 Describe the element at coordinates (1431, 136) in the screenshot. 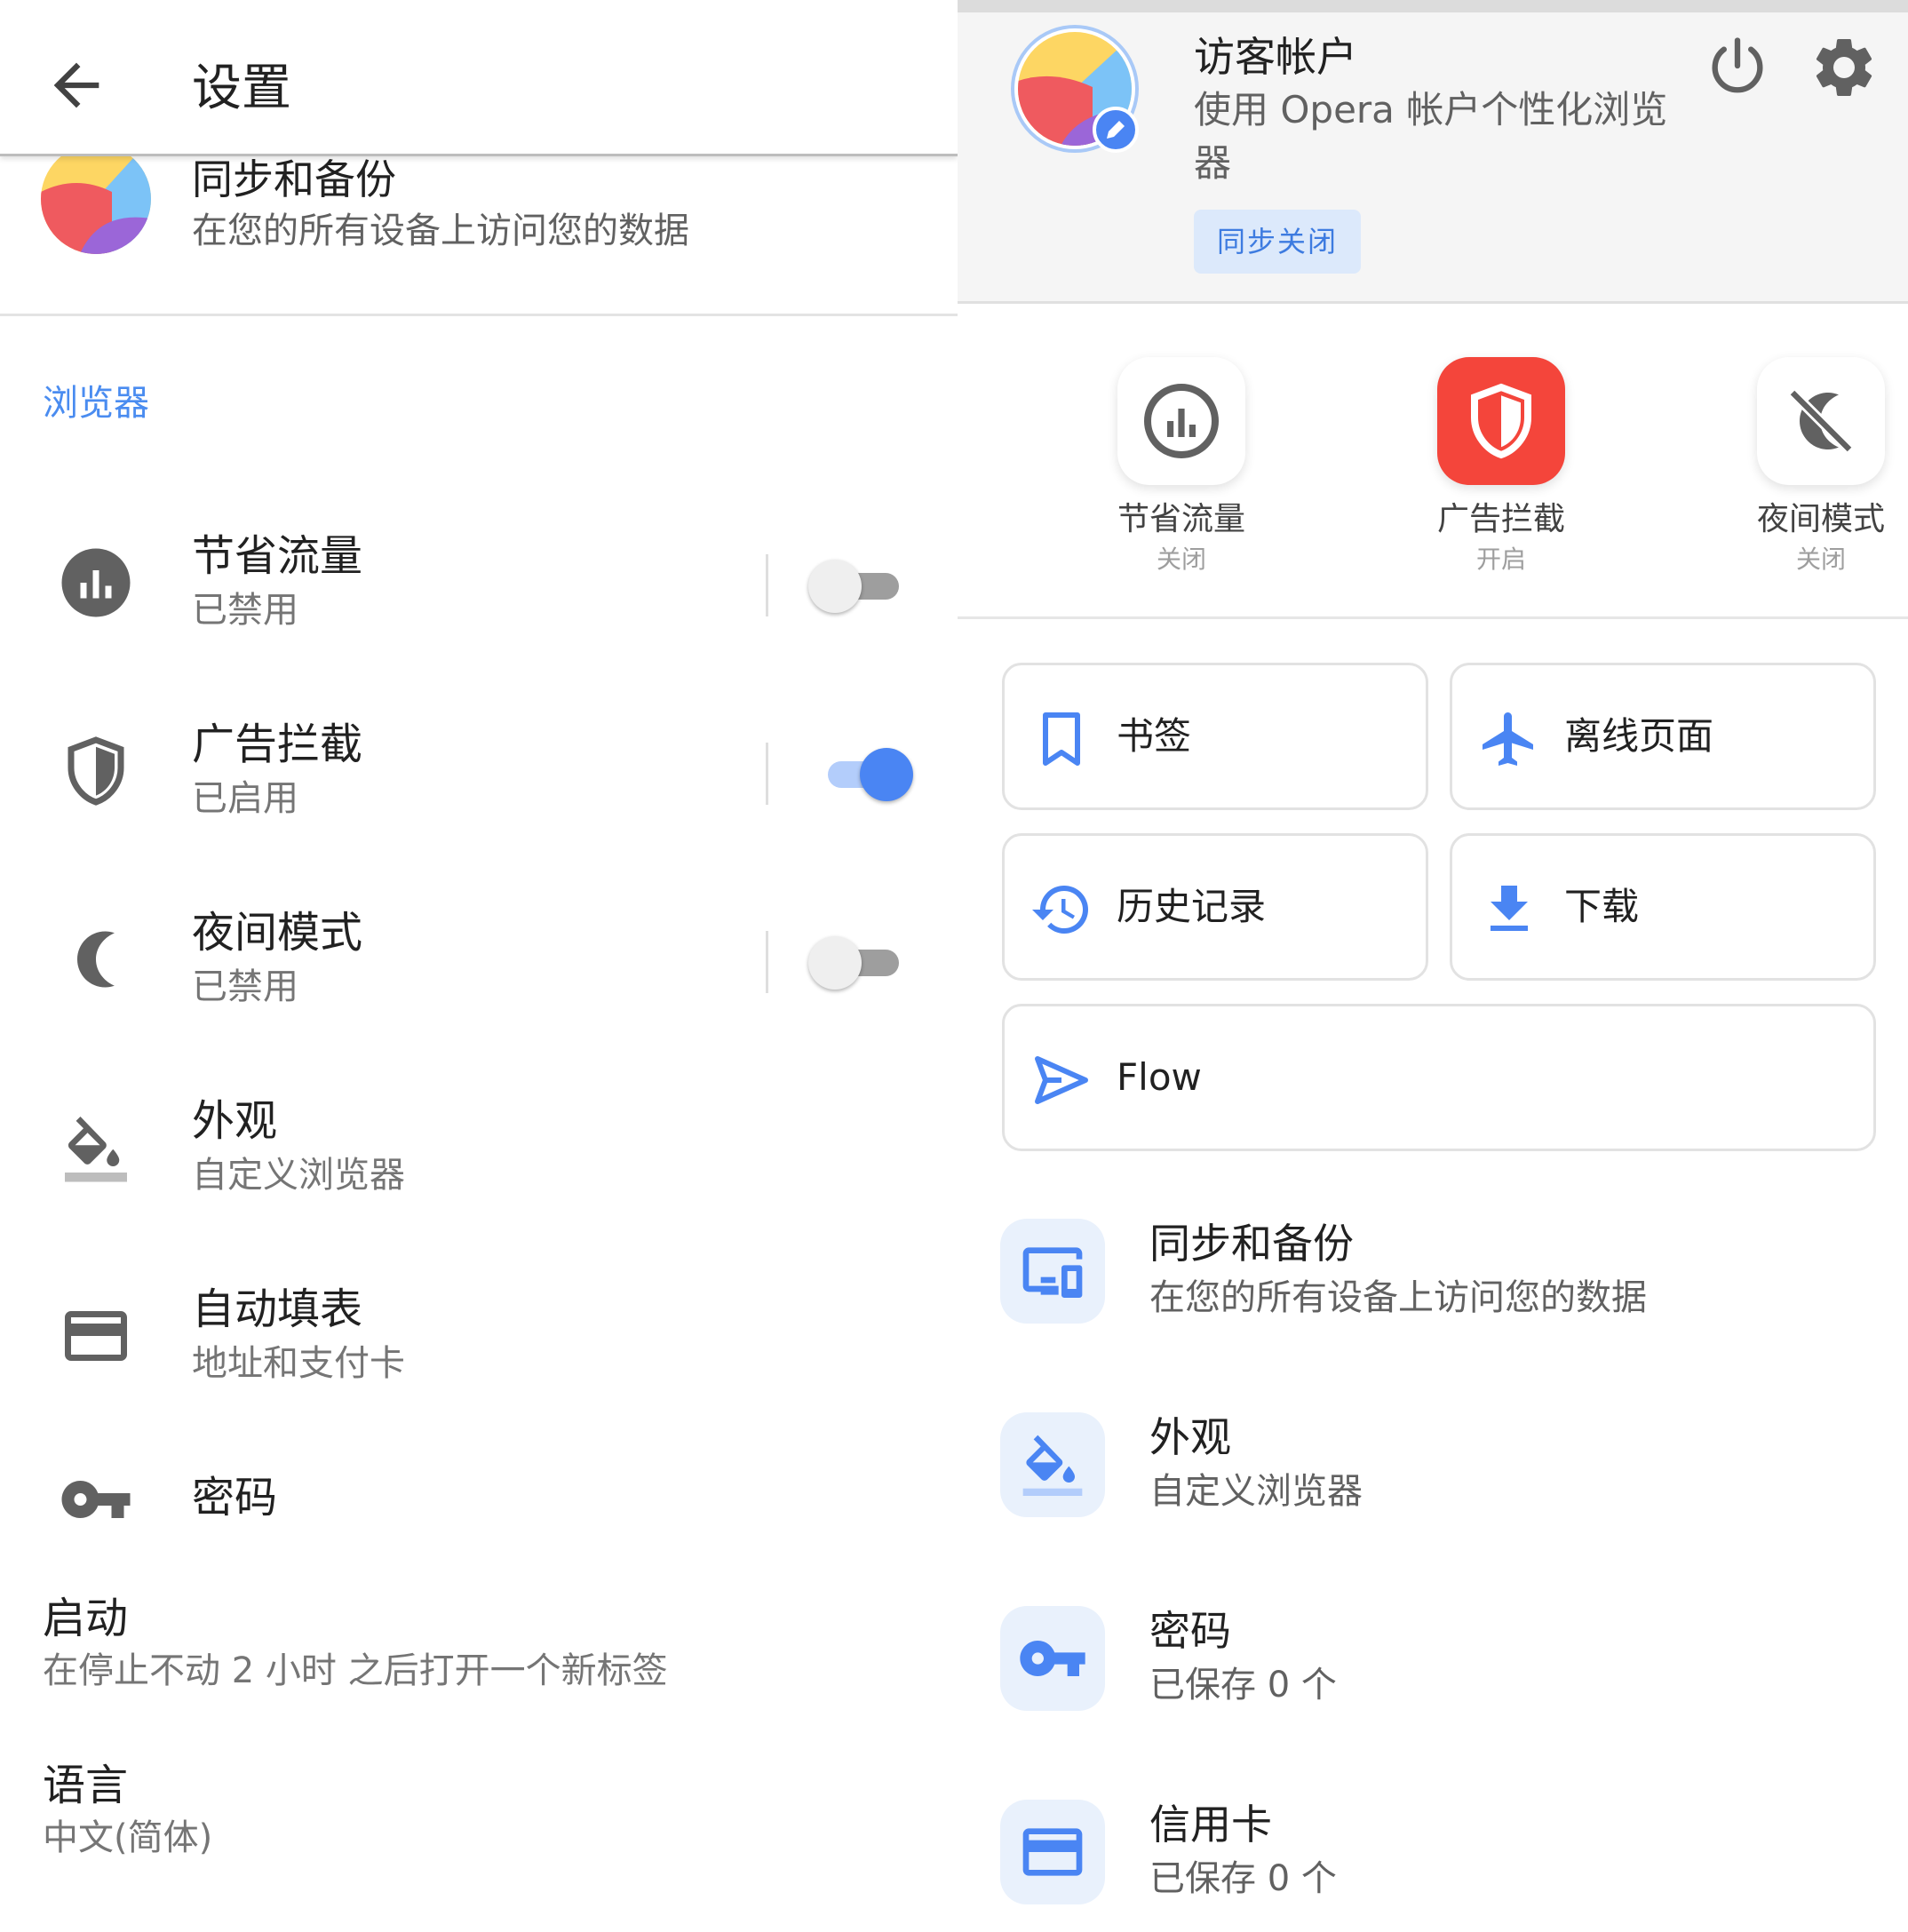

I see `account-description: 使用 Opera 帐户个性化浏览器` at that location.